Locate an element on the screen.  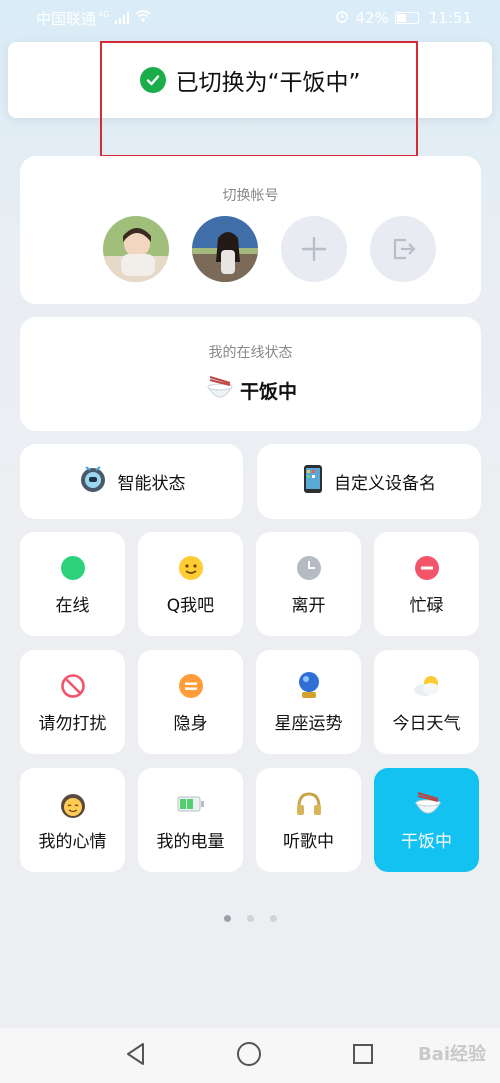
status-tile-label: 听歌中 is located at coordinates (308, 841).